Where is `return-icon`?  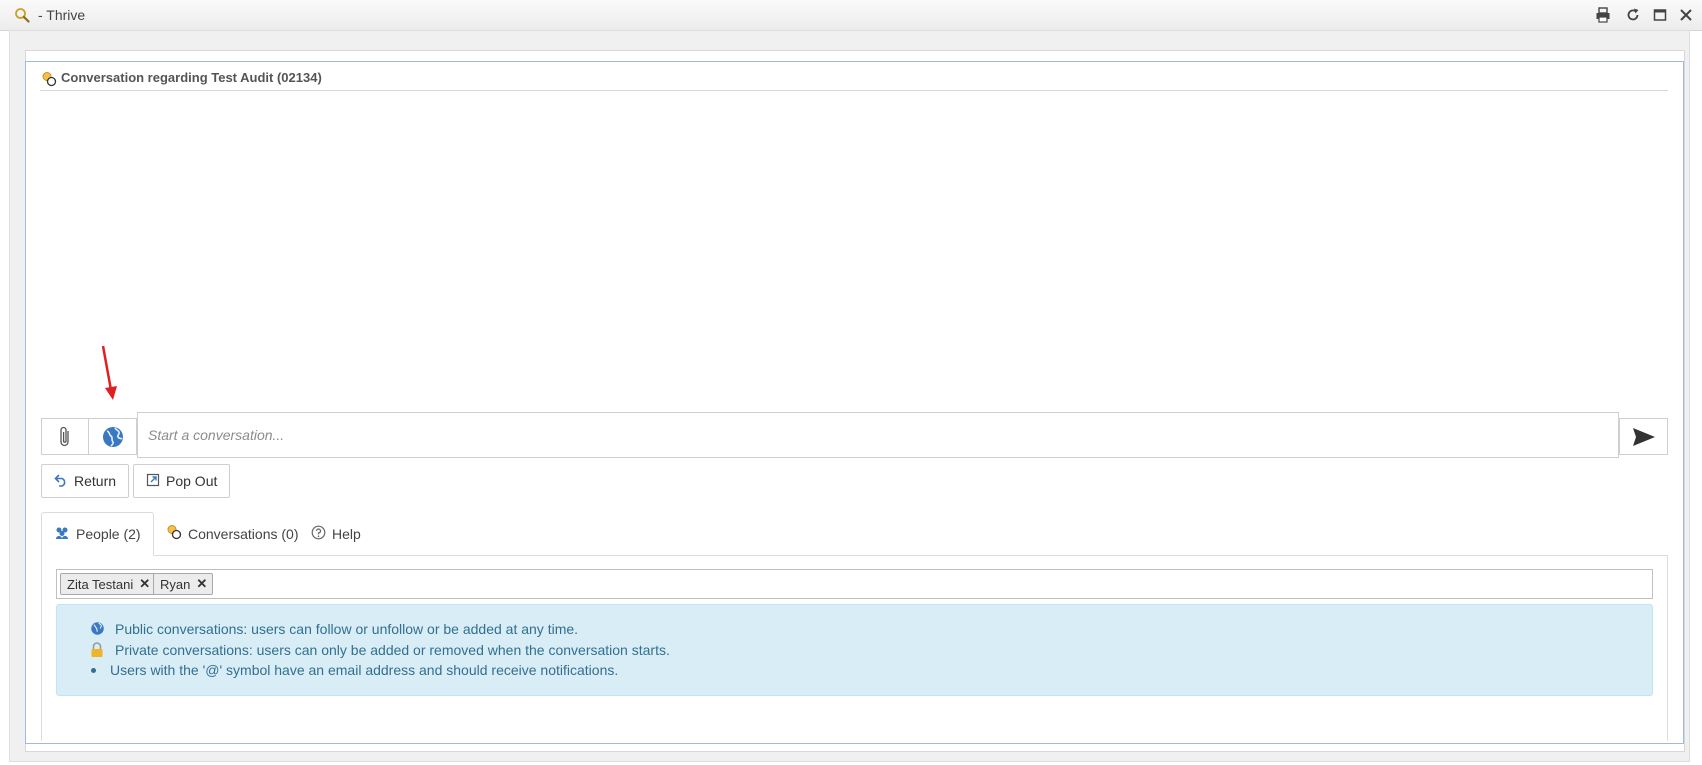
return-icon is located at coordinates (64, 481).